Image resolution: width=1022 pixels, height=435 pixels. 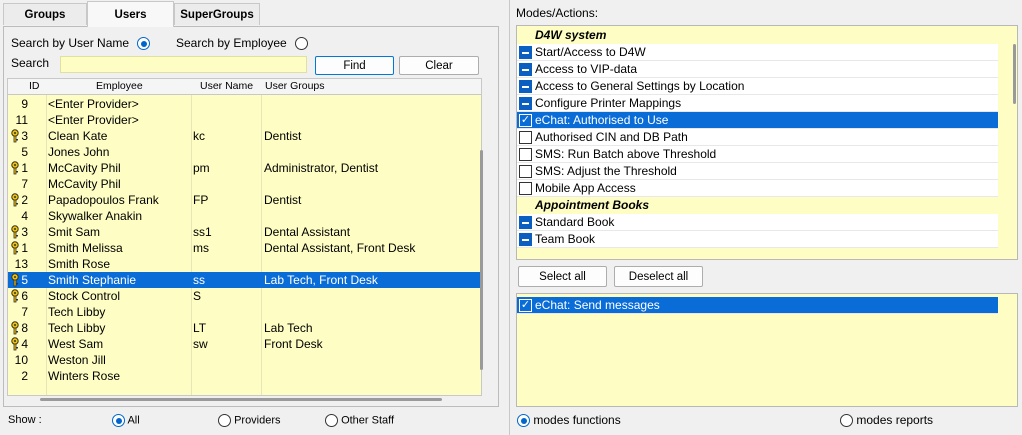 What do you see at coordinates (226, 86) in the screenshot?
I see `col-header-username: User Name` at bounding box center [226, 86].